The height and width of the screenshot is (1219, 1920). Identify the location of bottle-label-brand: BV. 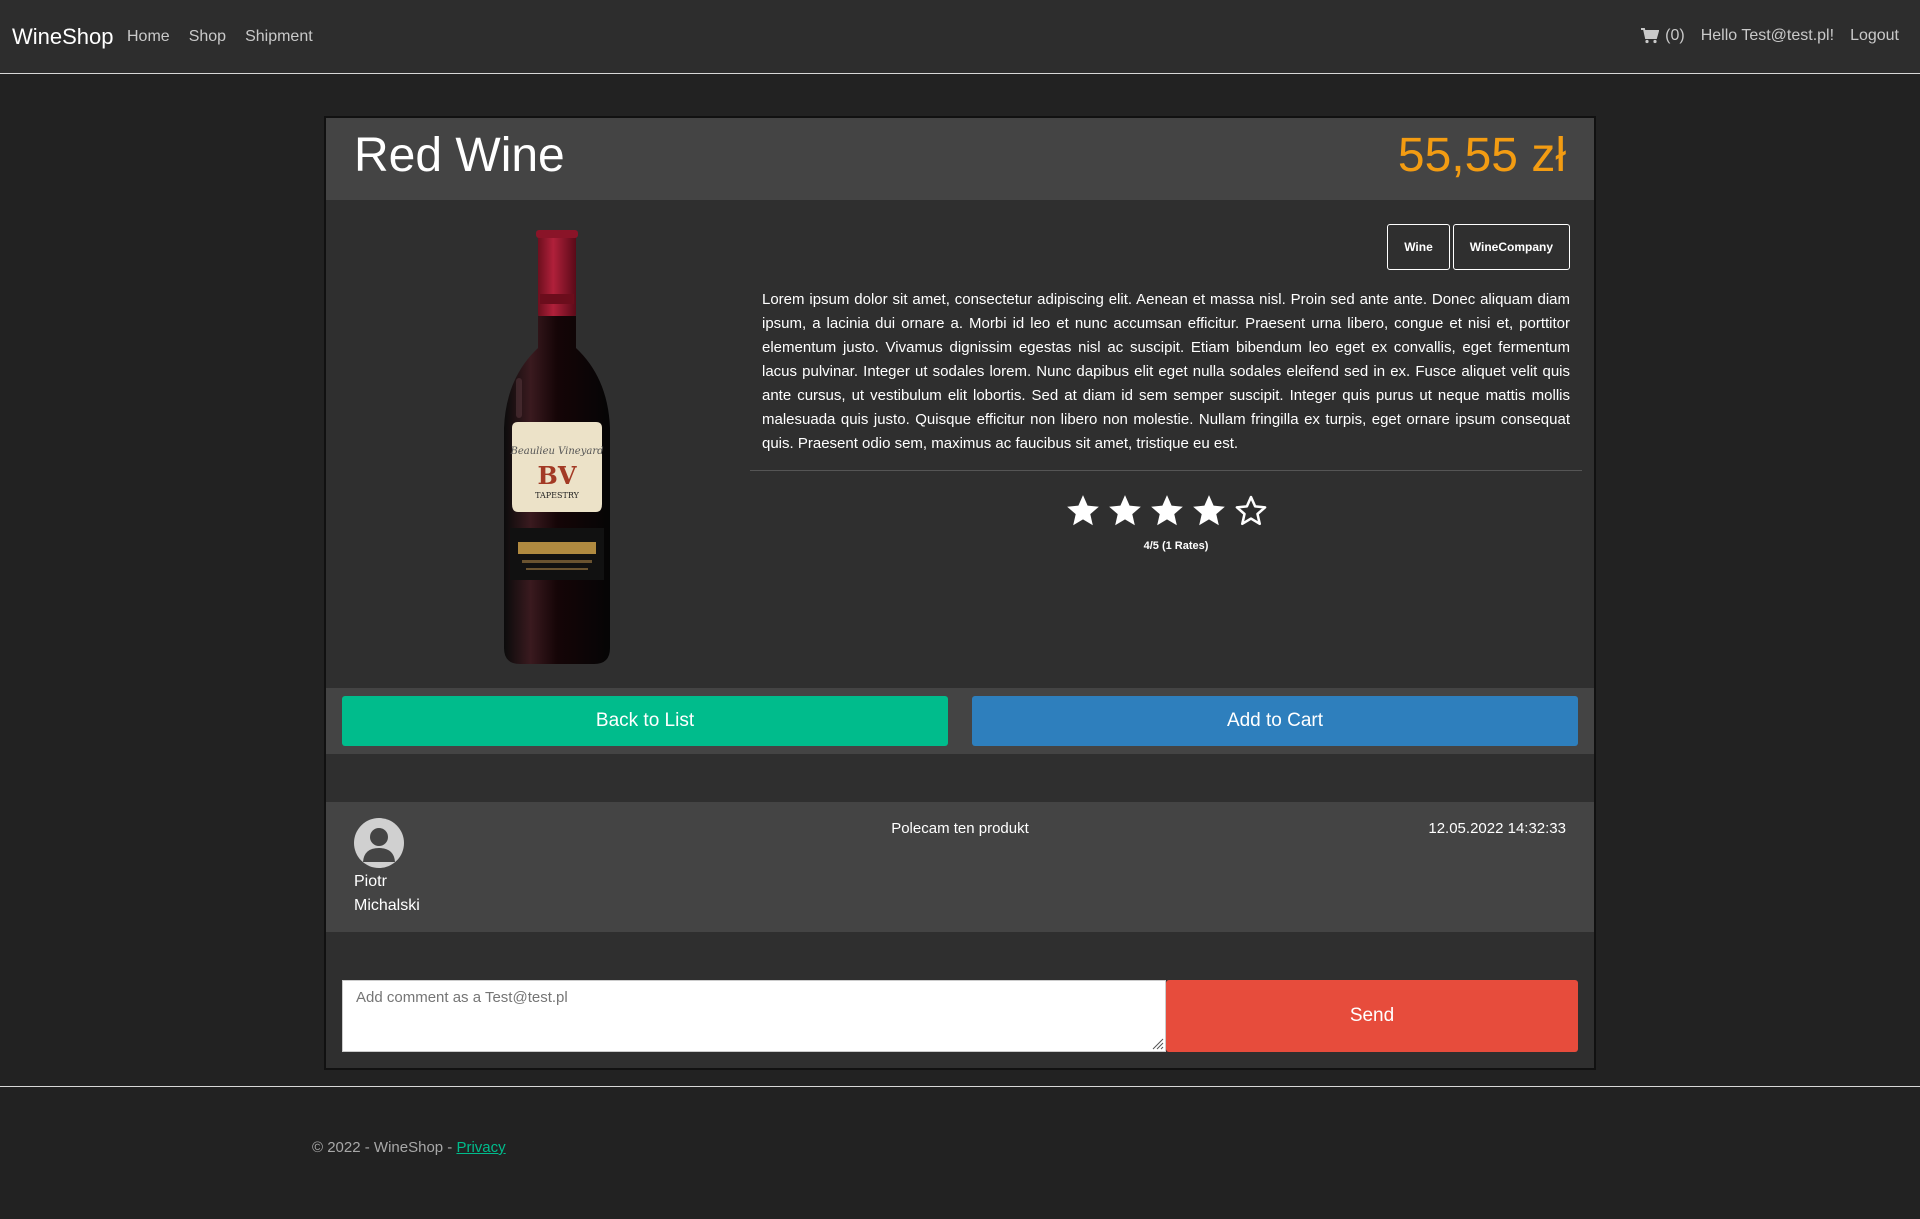
(557, 475).